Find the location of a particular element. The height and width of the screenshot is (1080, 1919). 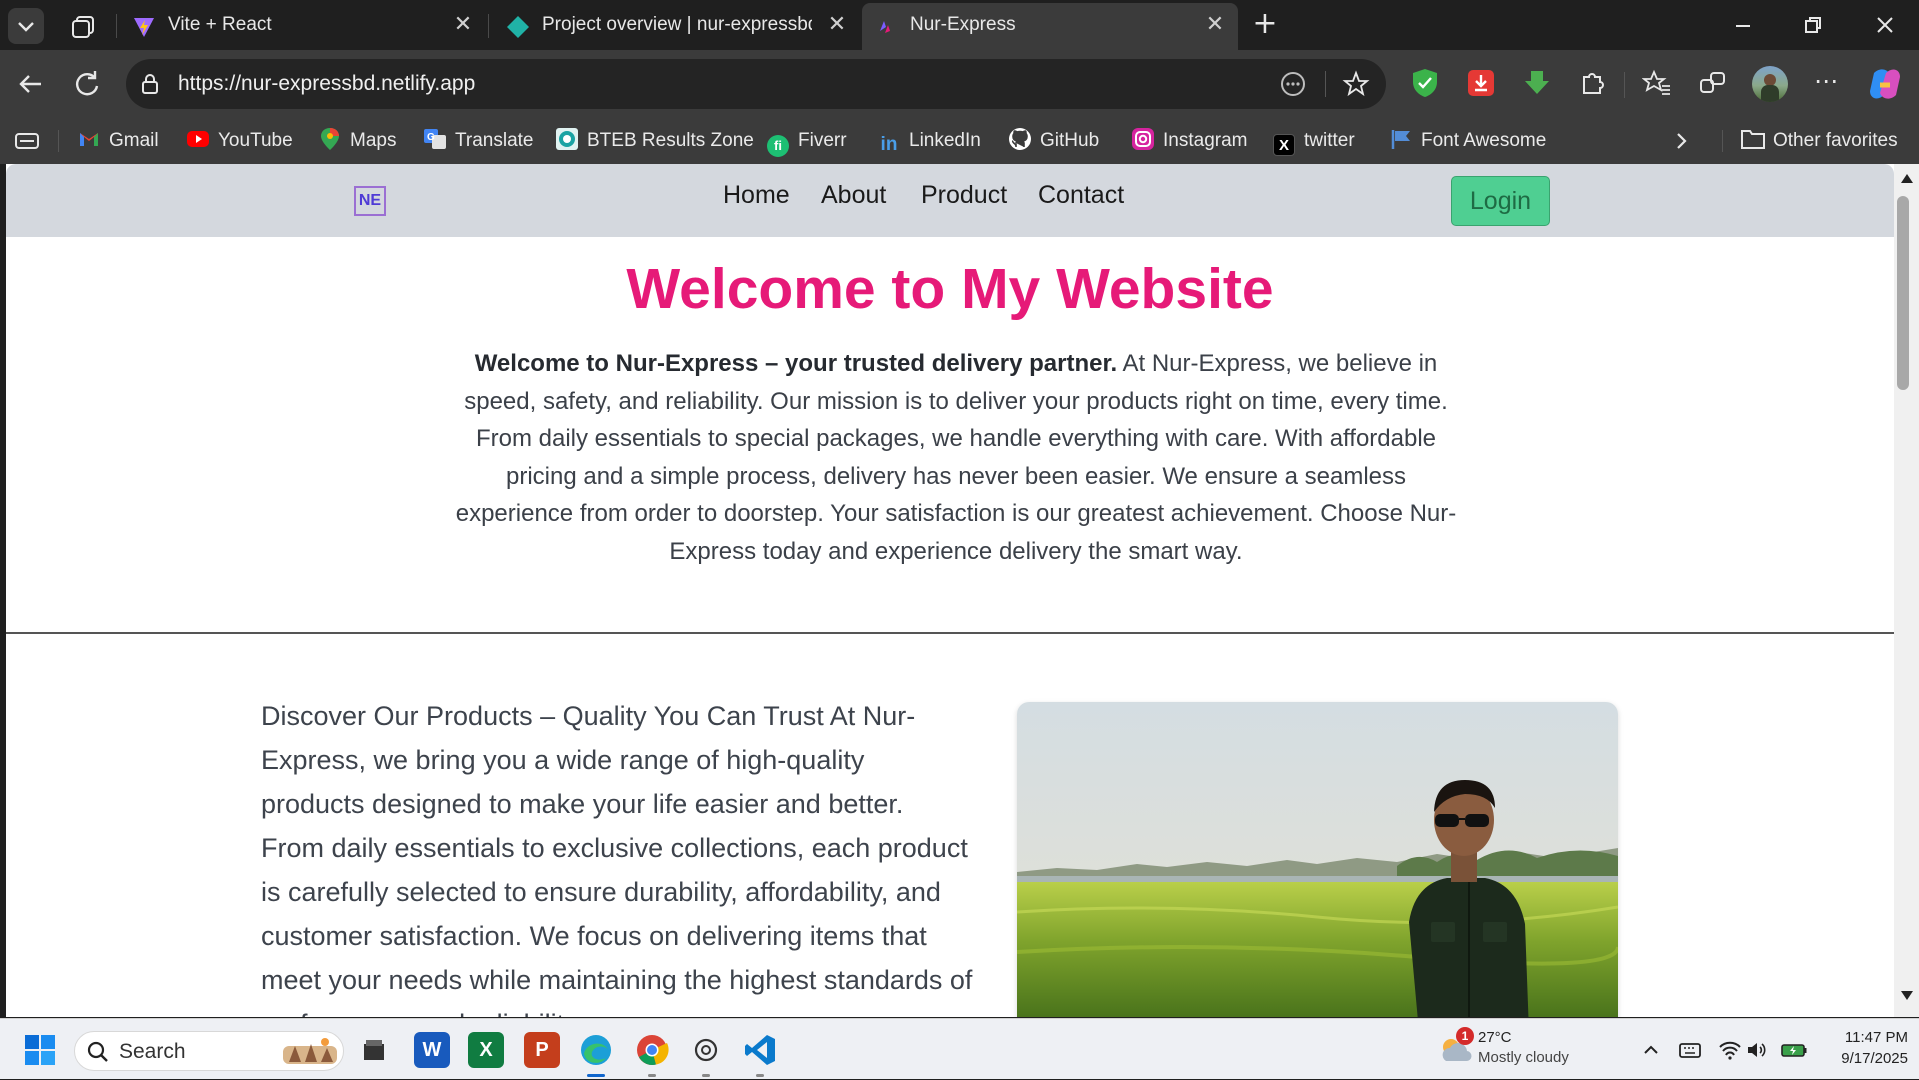

running-app-indicator is located at coordinates (652, 1075).